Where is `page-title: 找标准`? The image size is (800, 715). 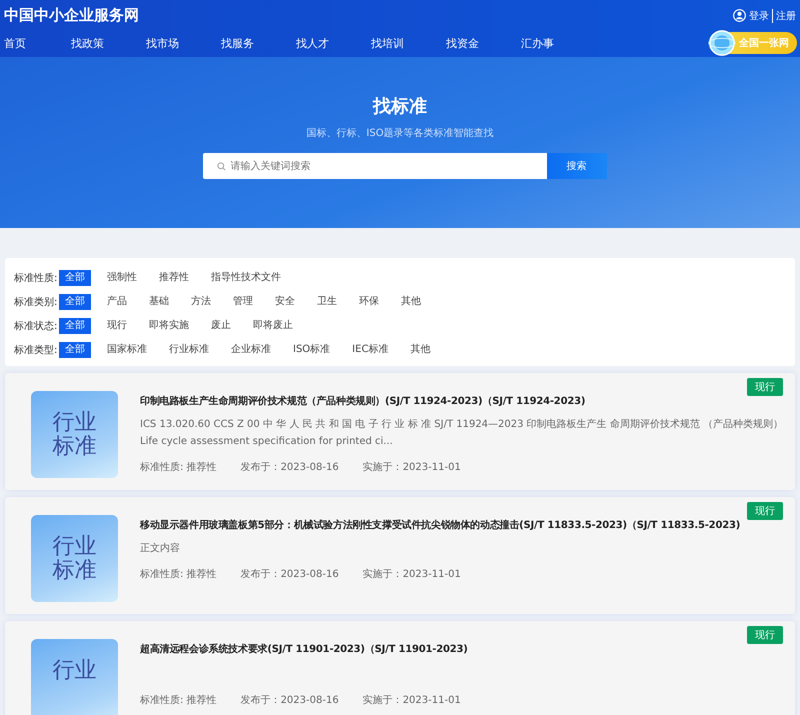 page-title: 找标准 is located at coordinates (400, 106).